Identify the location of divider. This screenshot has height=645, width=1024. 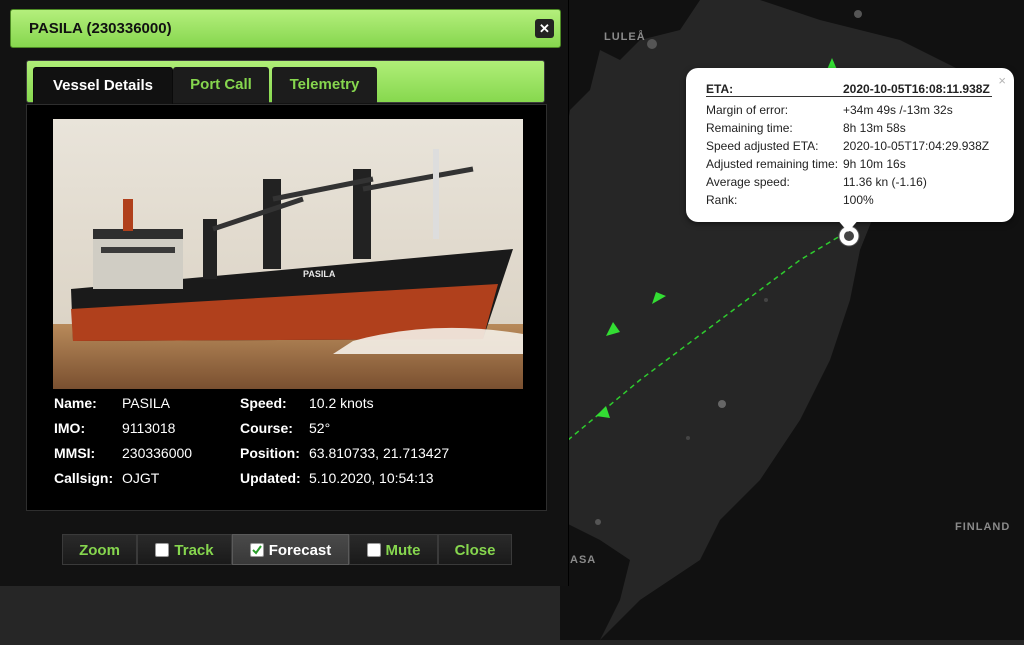
(849, 96).